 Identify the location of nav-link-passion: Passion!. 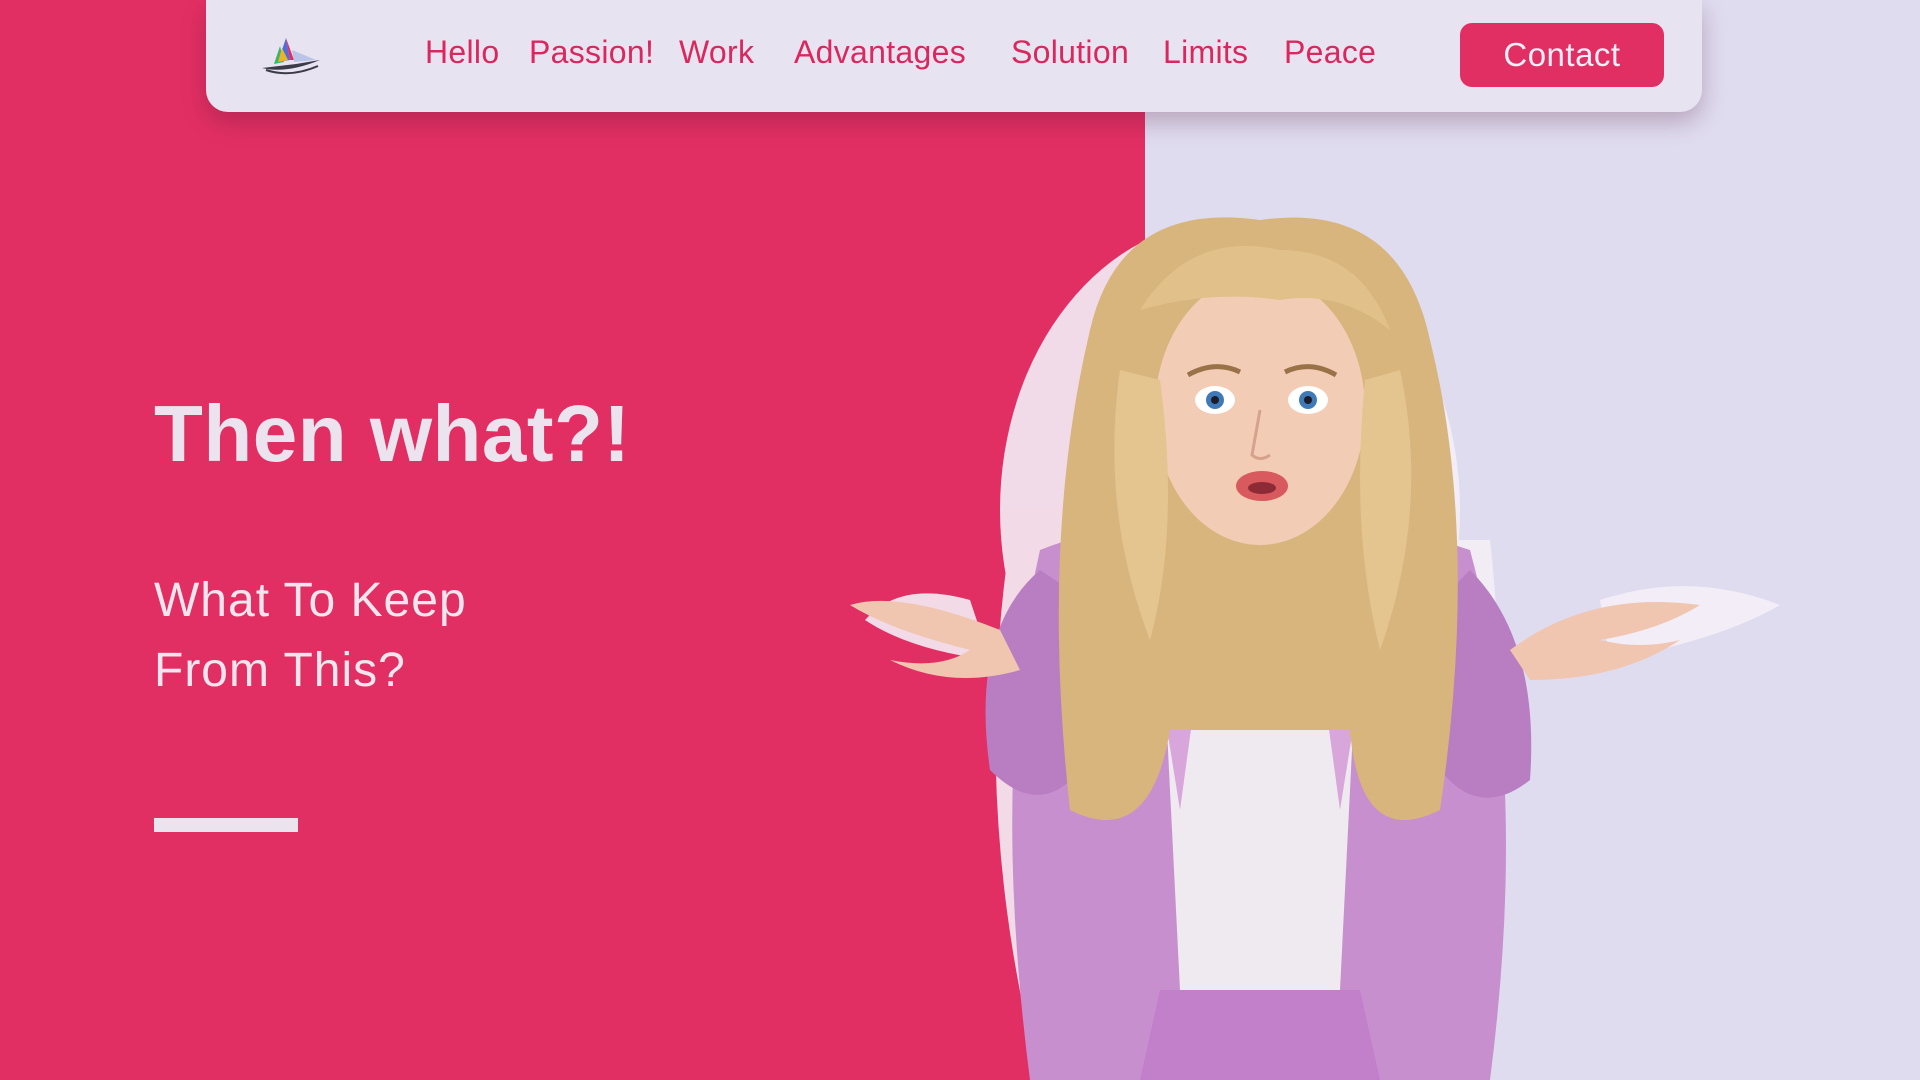
(591, 52).